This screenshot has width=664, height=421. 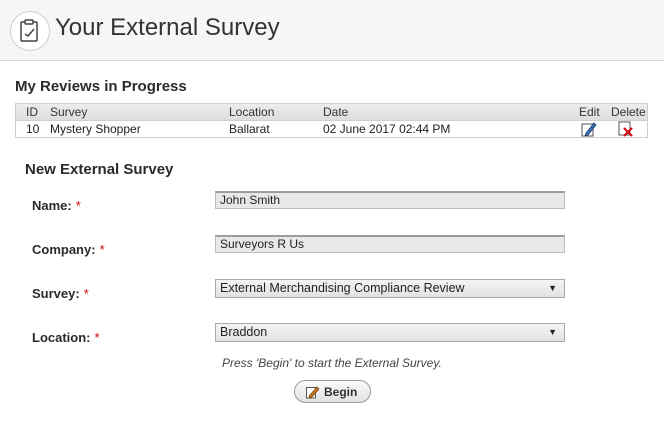 I want to click on location-select-value: Braddon, so click(x=244, y=332).